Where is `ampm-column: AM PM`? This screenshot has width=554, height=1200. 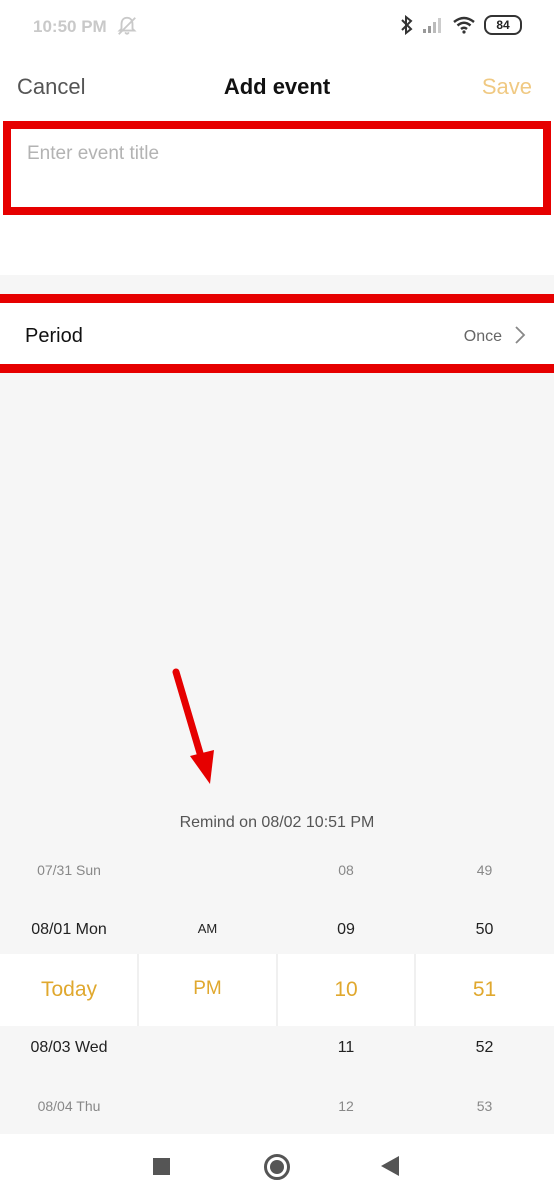 ampm-column: AM PM is located at coordinates (207, 988).